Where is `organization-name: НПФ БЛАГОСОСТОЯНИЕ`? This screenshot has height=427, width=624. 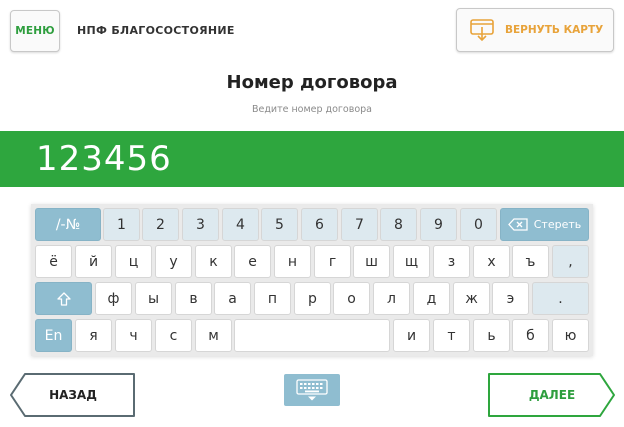 organization-name: НПФ БЛАГОСОСТОЯНИЕ is located at coordinates (156, 30).